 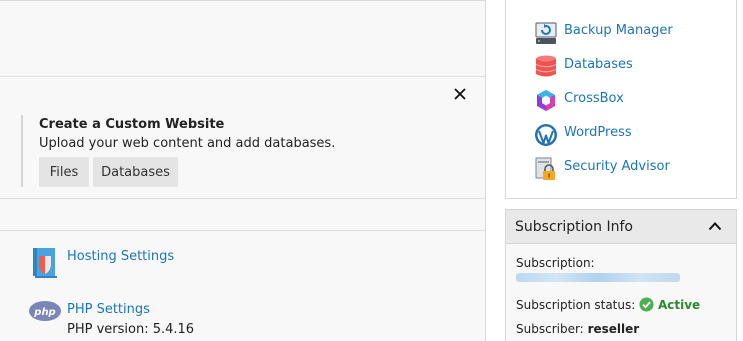 I want to click on tool-item-crossbox: CrossBox, so click(x=621, y=100).